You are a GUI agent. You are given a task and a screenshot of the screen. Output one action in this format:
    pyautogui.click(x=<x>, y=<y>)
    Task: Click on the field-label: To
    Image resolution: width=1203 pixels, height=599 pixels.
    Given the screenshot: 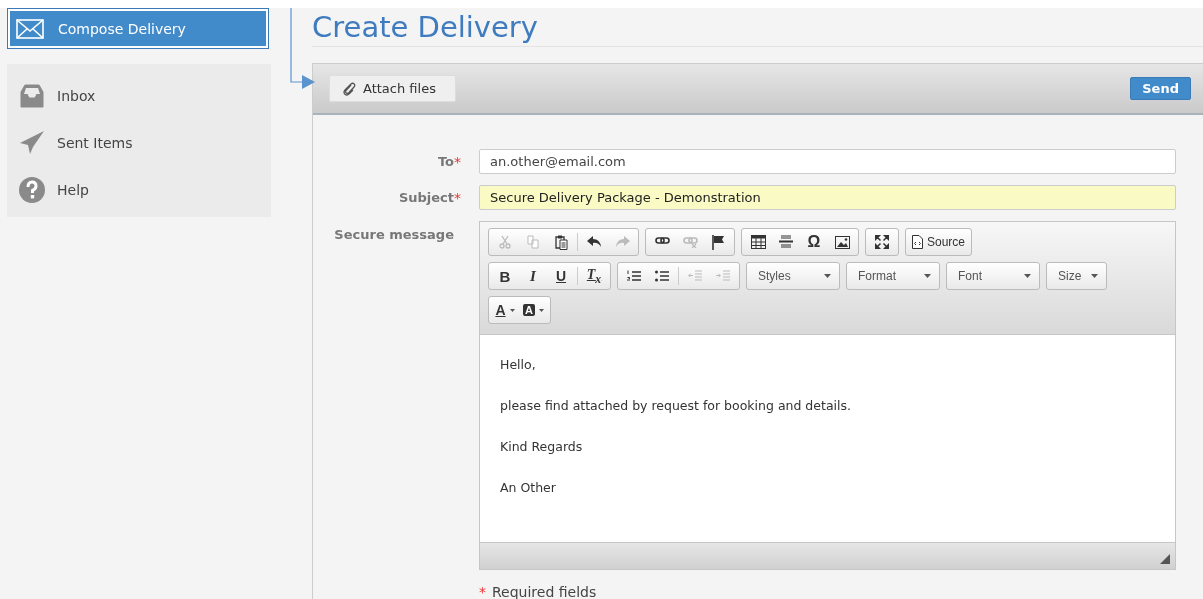 What is the action you would take?
    pyautogui.click(x=445, y=161)
    